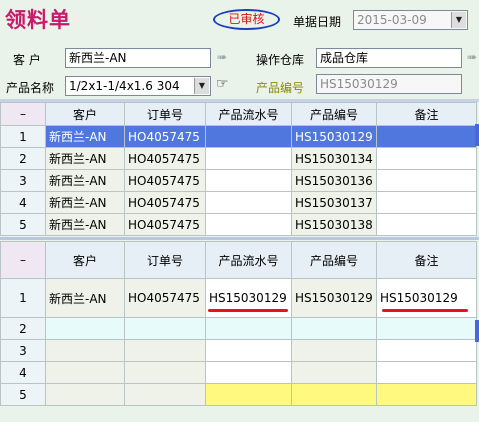 Image resolution: width=479 pixels, height=422 pixels. Describe the element at coordinates (138, 58) in the screenshot. I see `customer-field: 新西兰-AN` at that location.